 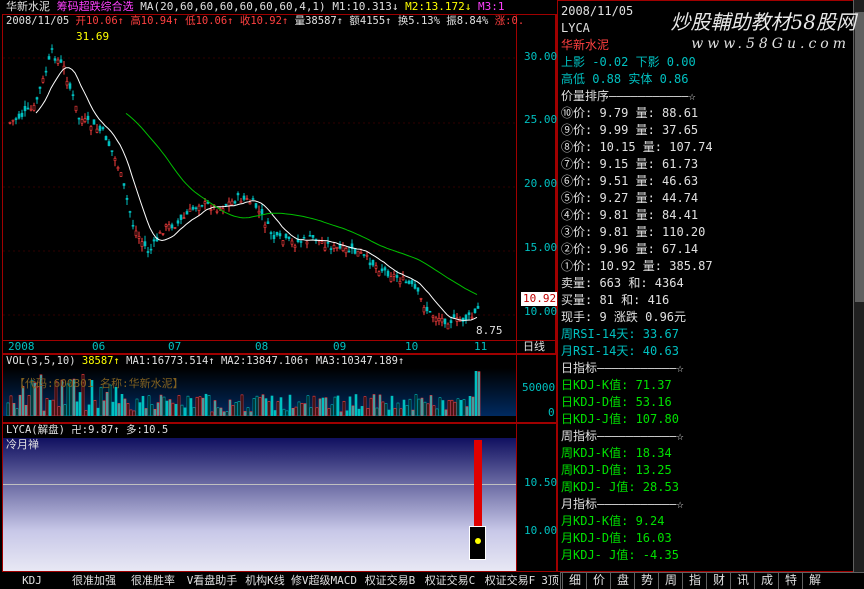 I want to click on btn-index: 指, so click(x=694, y=580).